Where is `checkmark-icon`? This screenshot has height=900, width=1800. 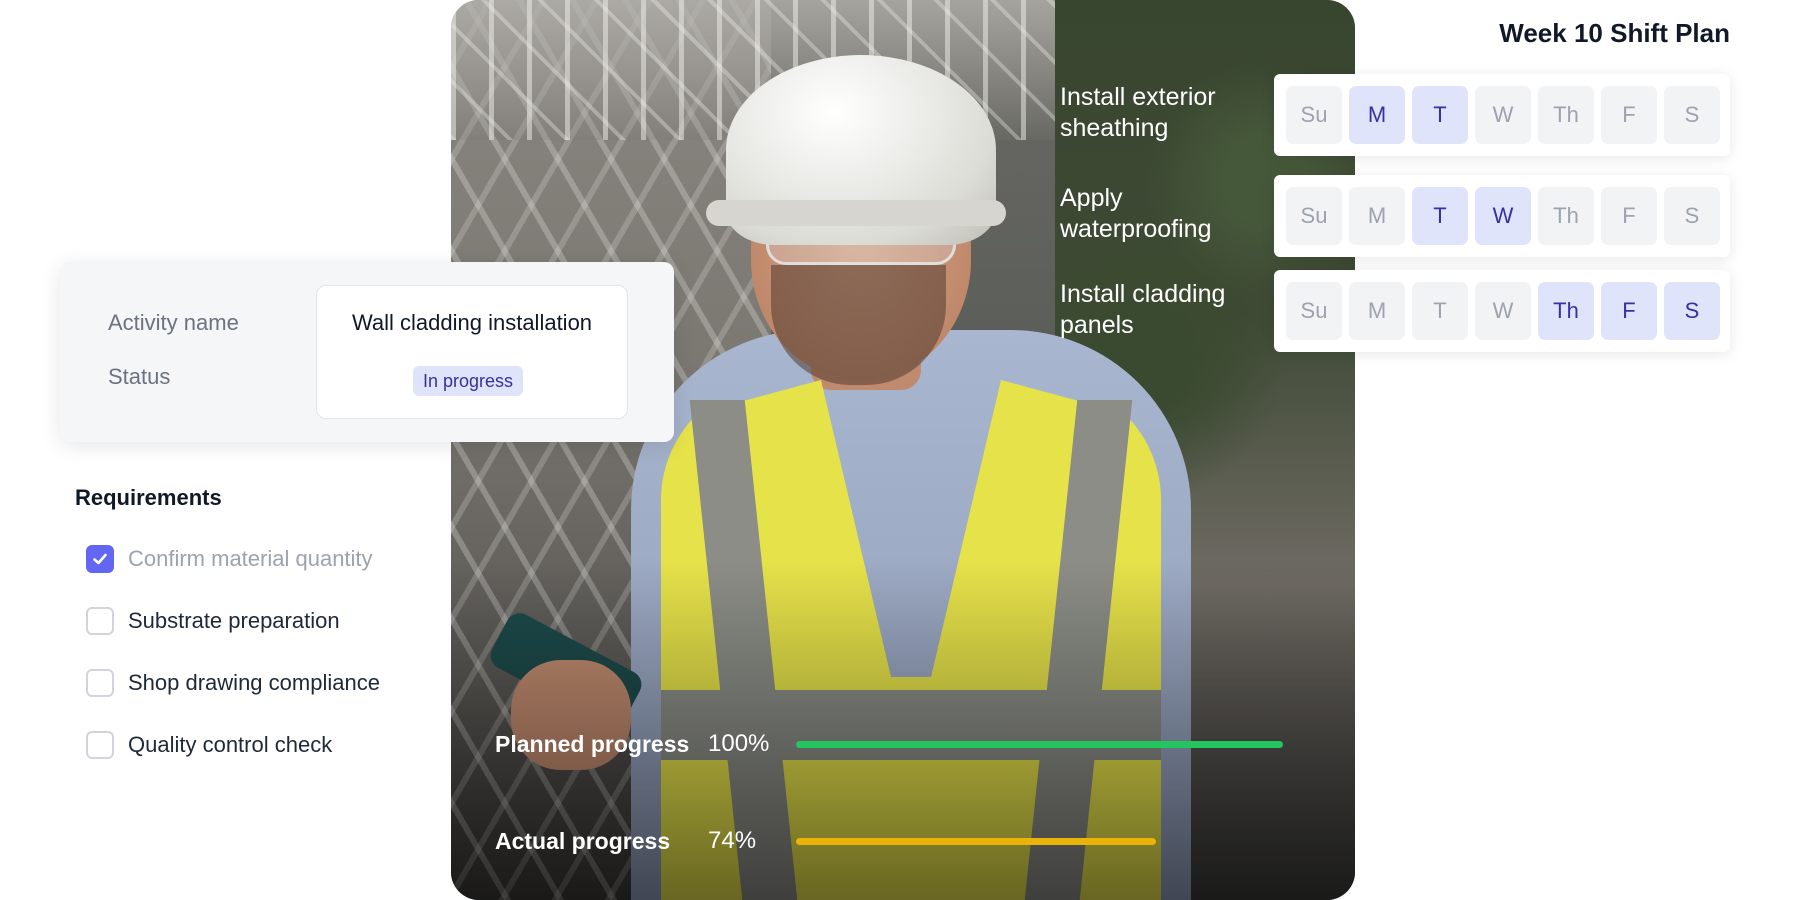
checkmark-icon is located at coordinates (100, 559).